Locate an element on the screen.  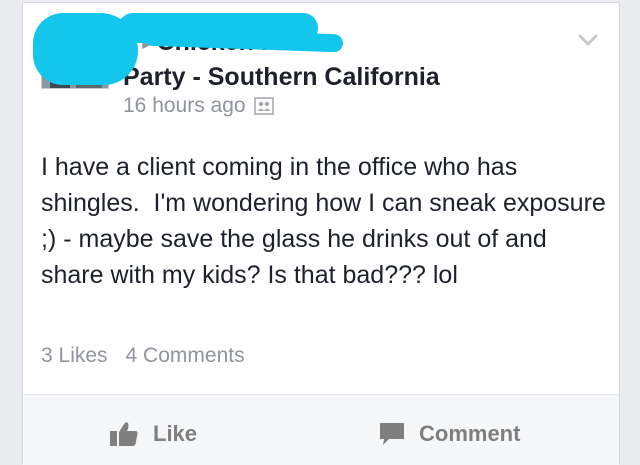
thumbs-up-icon is located at coordinates (124, 434).